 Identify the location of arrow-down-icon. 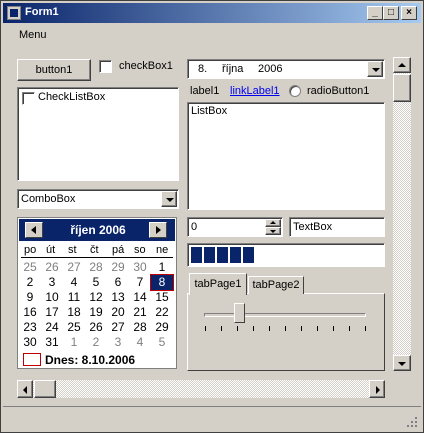
(273, 231).